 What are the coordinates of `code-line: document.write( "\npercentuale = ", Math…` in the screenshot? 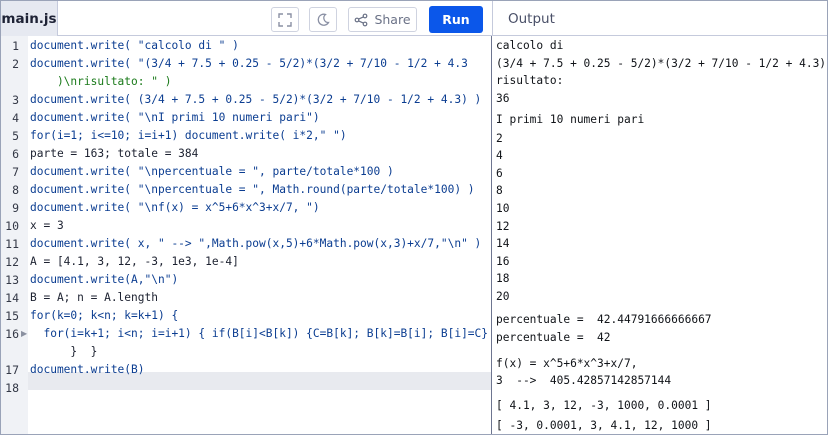 It's located at (252, 189).